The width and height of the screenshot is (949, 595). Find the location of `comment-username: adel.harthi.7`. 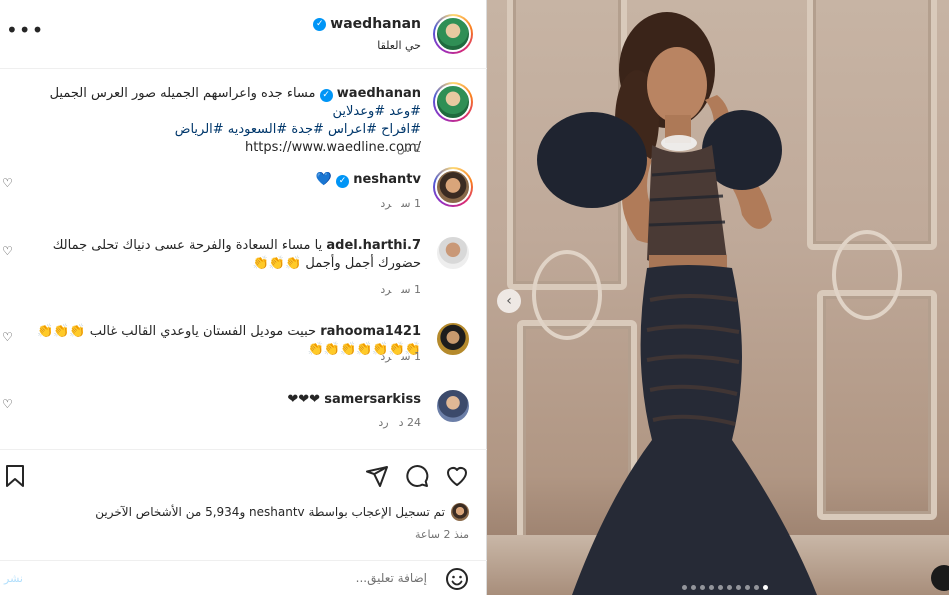

comment-username: adel.harthi.7 is located at coordinates (373, 245).